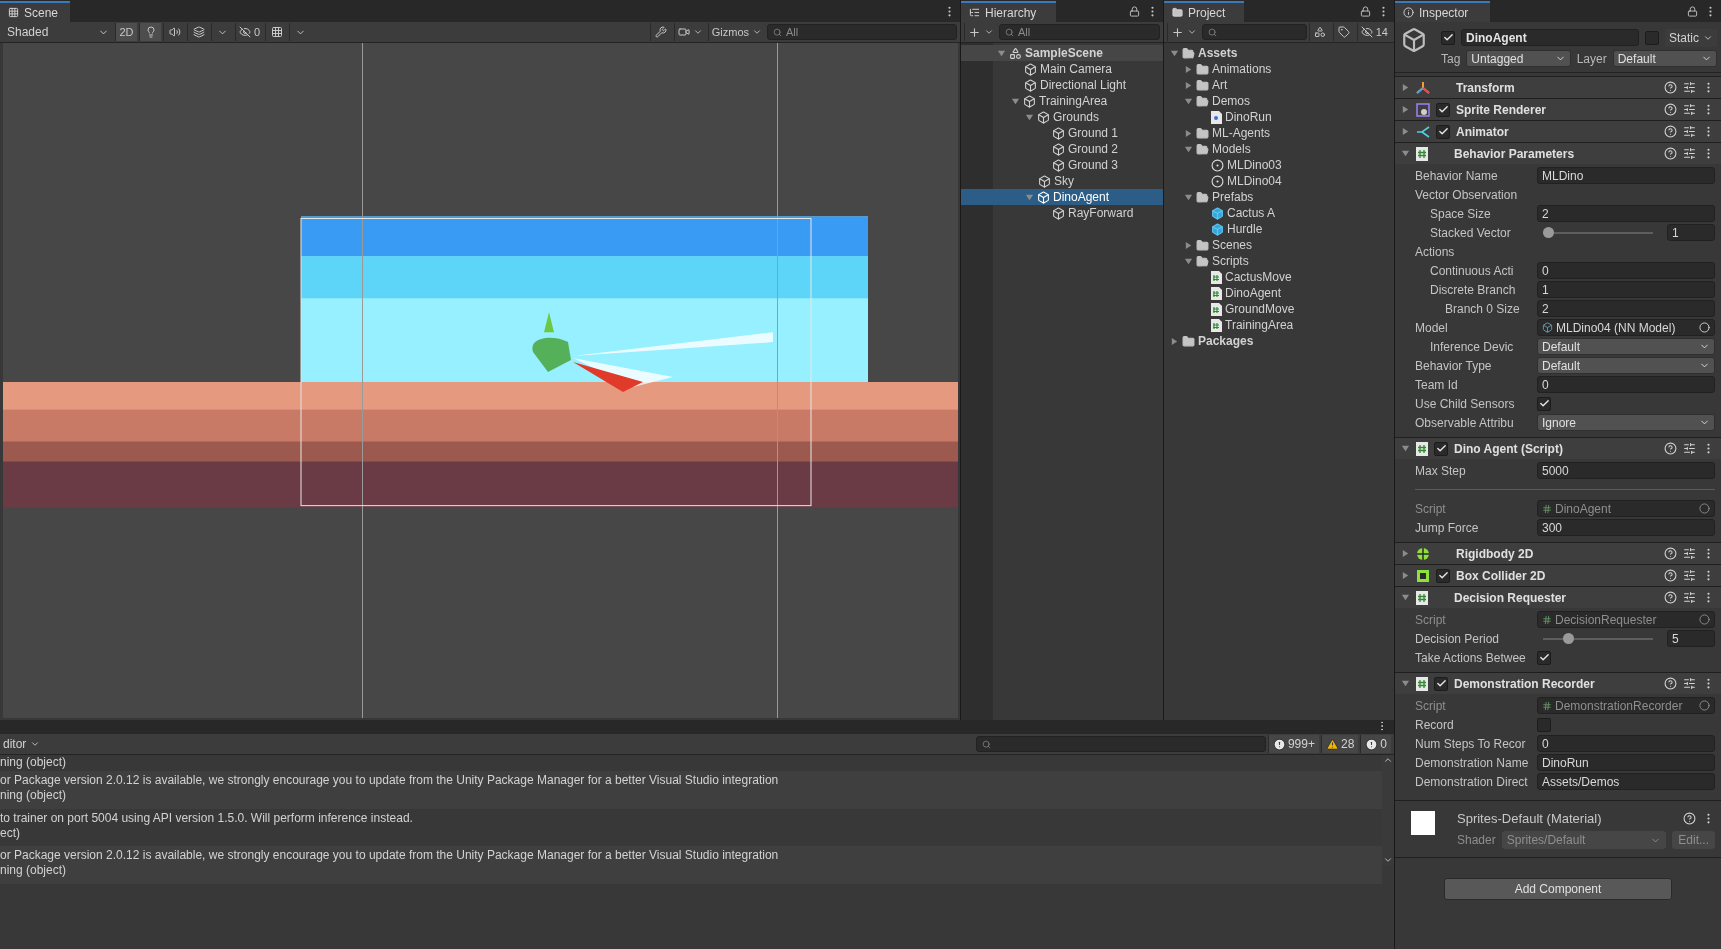  What do you see at coordinates (1279, 341) in the screenshot?
I see `project-item: Packages` at bounding box center [1279, 341].